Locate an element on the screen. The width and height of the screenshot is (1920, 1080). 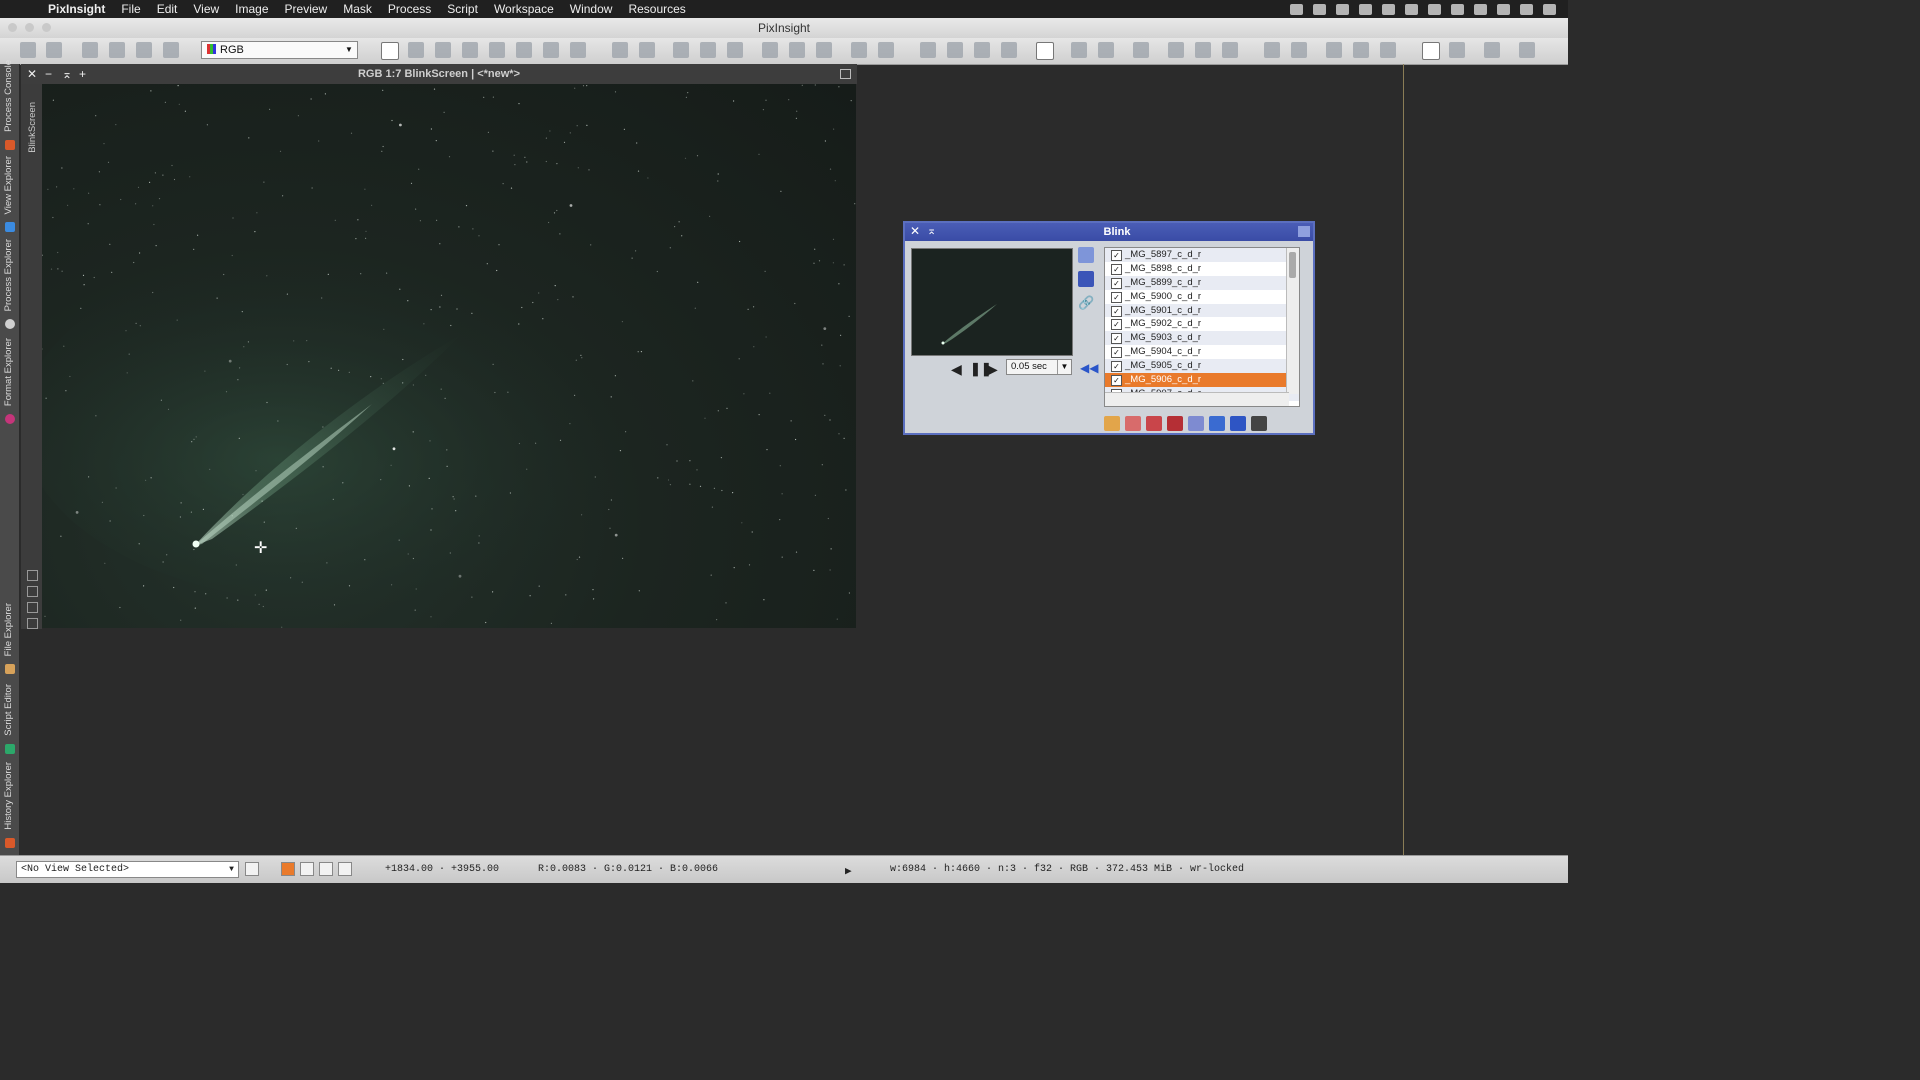
creative-cloud-icon is located at coordinates (1342, 9).